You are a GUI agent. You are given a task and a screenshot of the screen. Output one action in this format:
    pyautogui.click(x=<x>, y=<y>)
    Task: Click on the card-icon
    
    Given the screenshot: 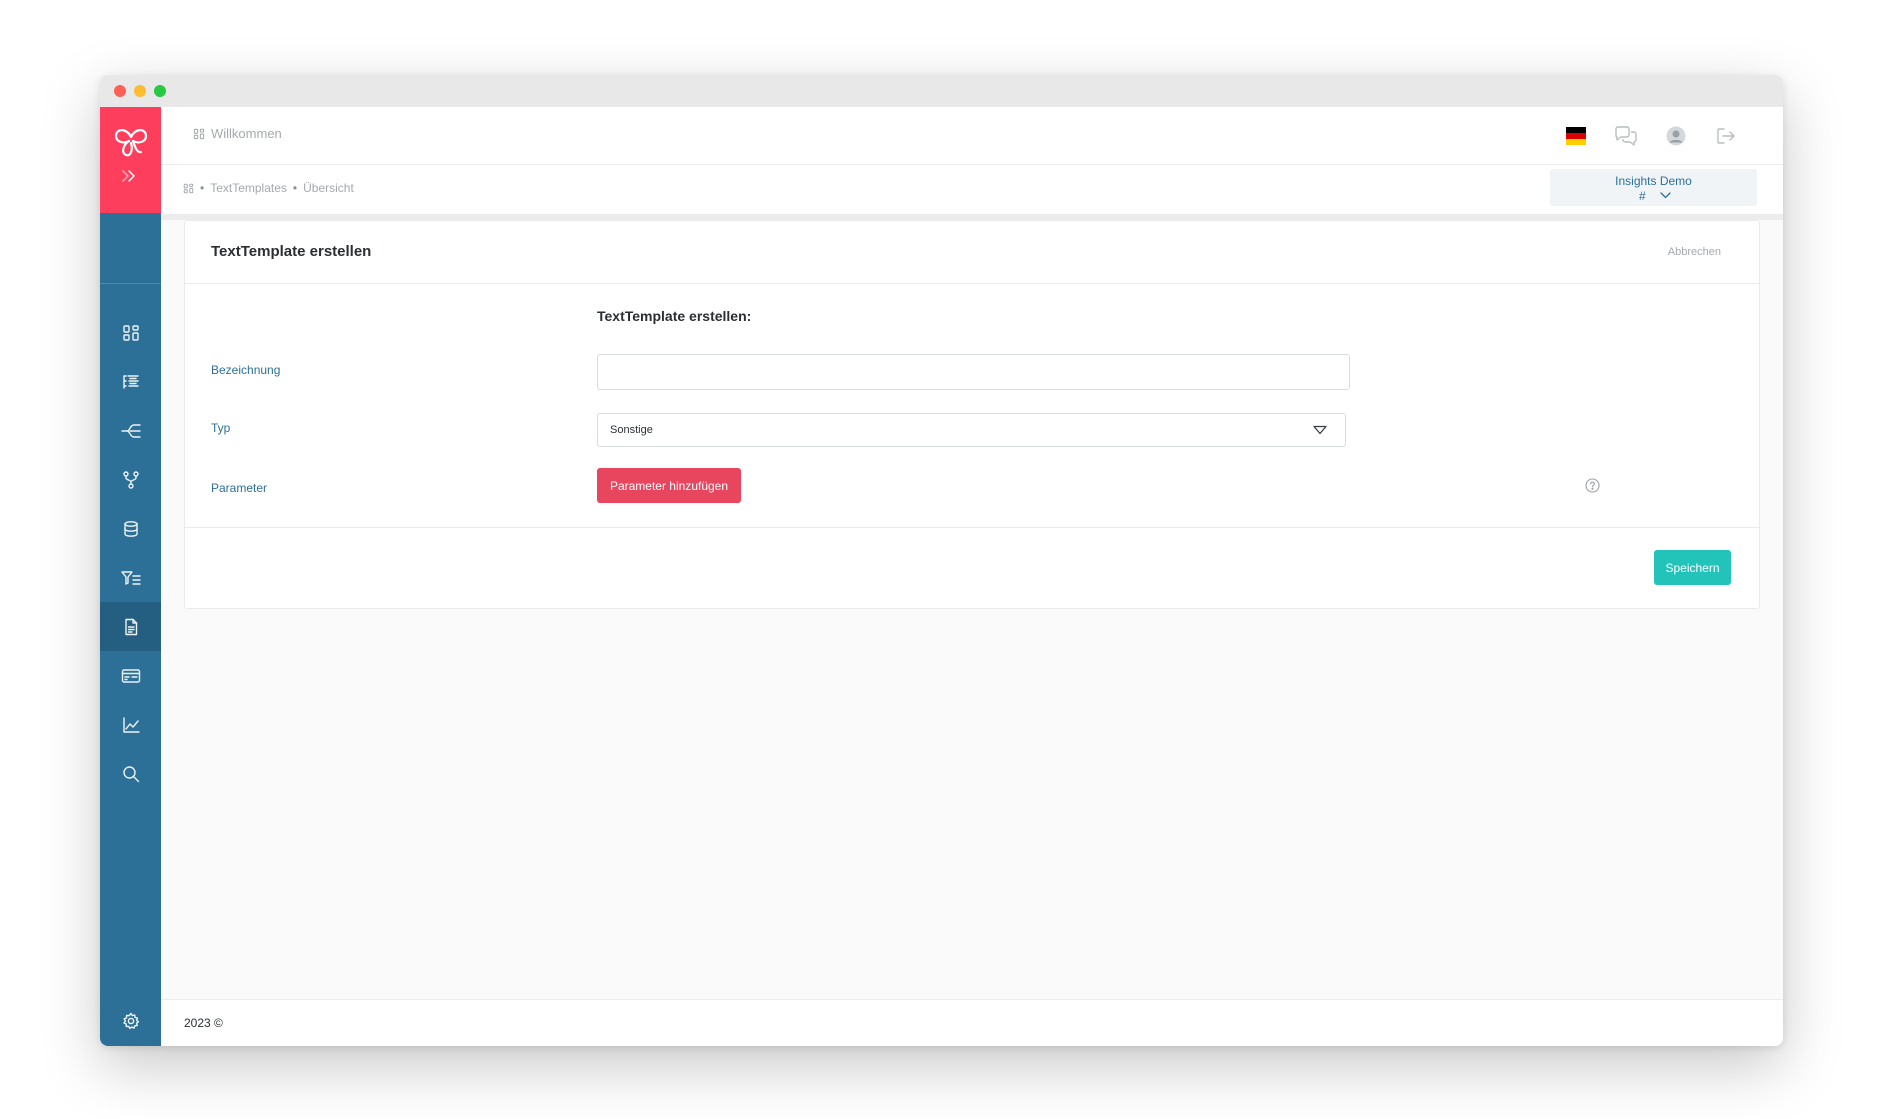 What is the action you would take?
    pyautogui.click(x=130, y=675)
    